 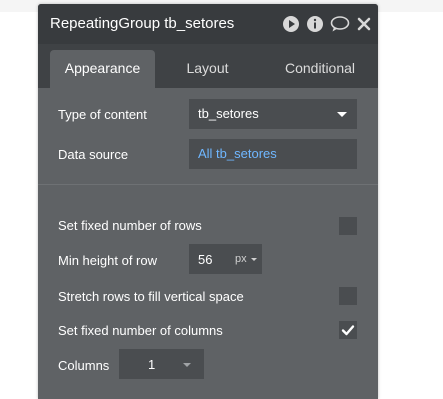 I want to click on panel-titlebar: RepeatingGroup tb_setores, so click(x=208, y=24).